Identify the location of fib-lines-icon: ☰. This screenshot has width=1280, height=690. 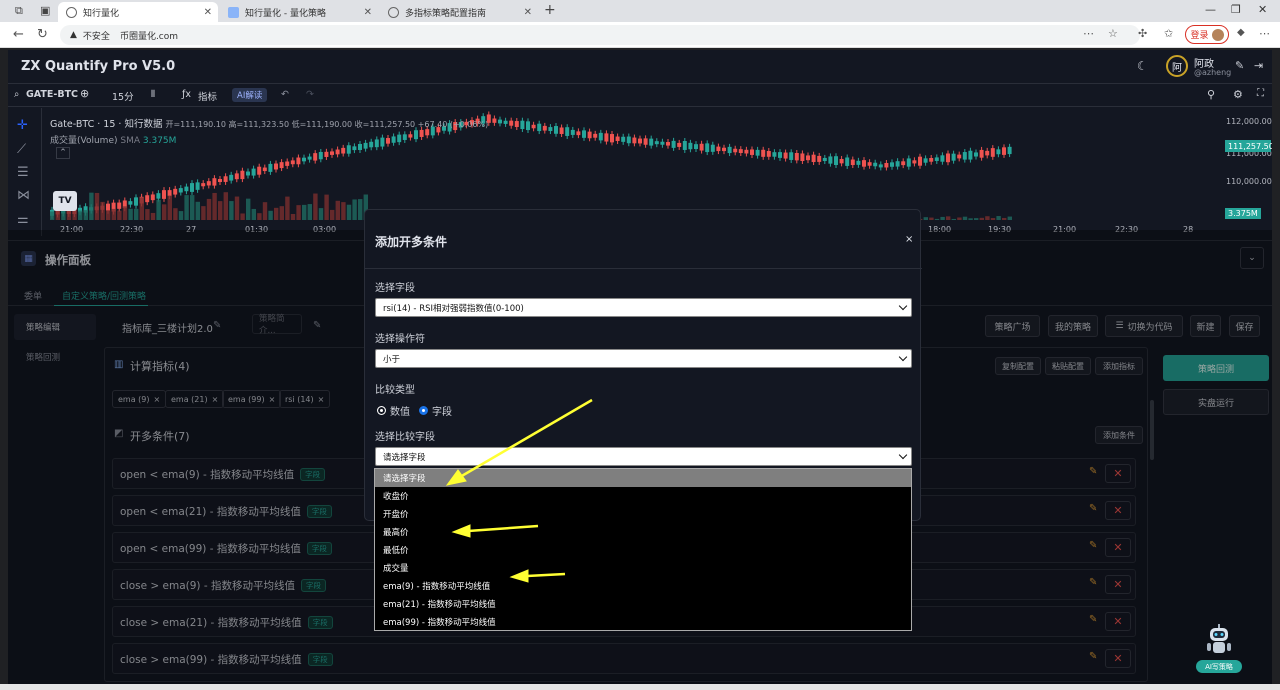
(23, 172).